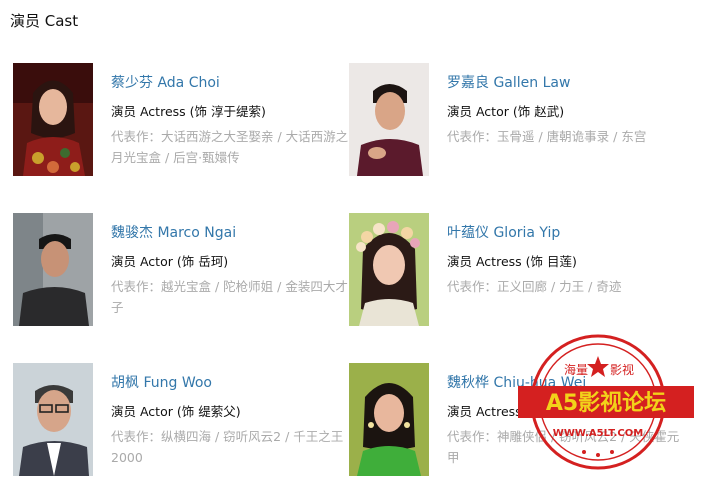 This screenshot has height=489, width=703. Describe the element at coordinates (559, 286) in the screenshot. I see `works-list: 正义回廊 / 力王 / 奇迹` at that location.